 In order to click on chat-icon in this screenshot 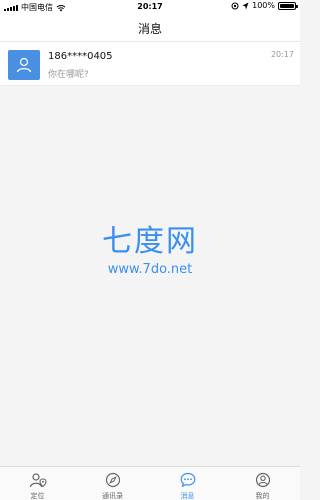, I will do `click(187, 480)`.